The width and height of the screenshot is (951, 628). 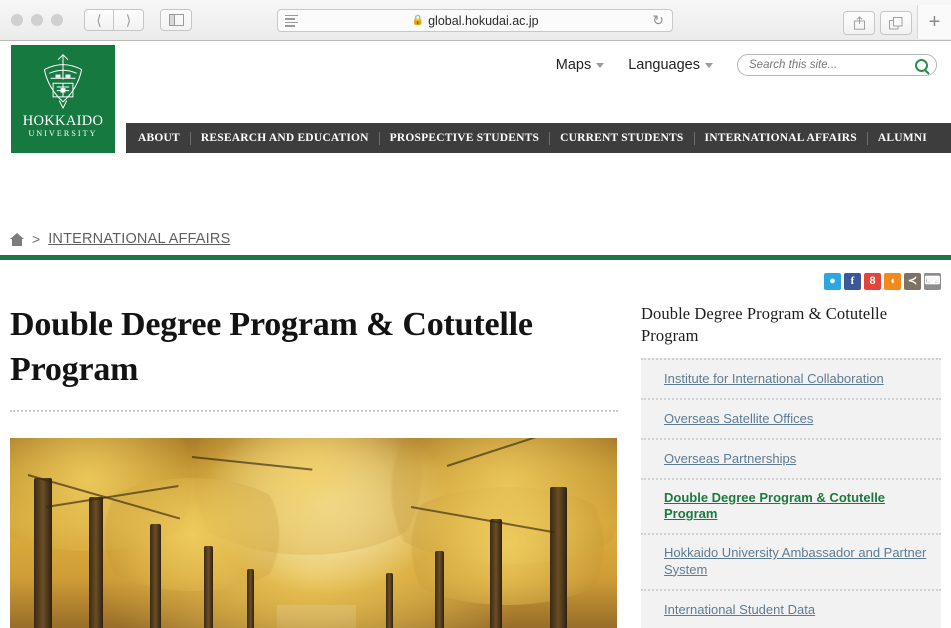 I want to click on title-divider, so click(x=314, y=410).